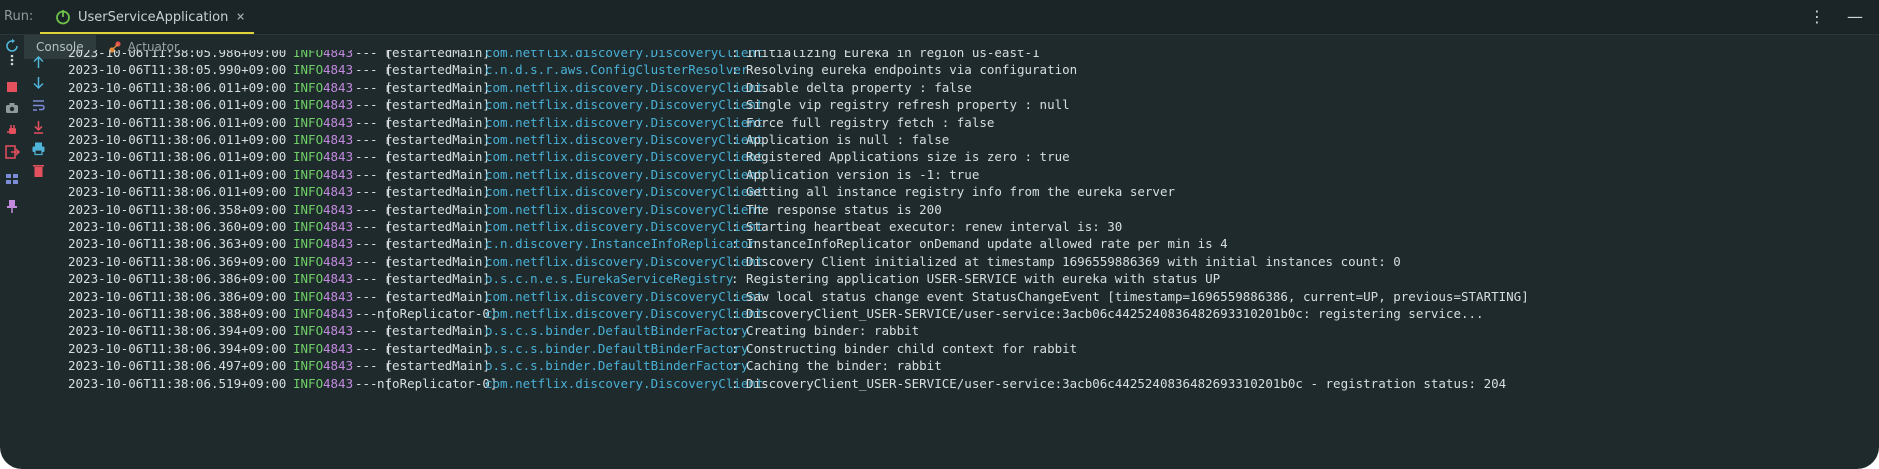 The height and width of the screenshot is (469, 1879). I want to click on layout-icon, so click(12, 179).